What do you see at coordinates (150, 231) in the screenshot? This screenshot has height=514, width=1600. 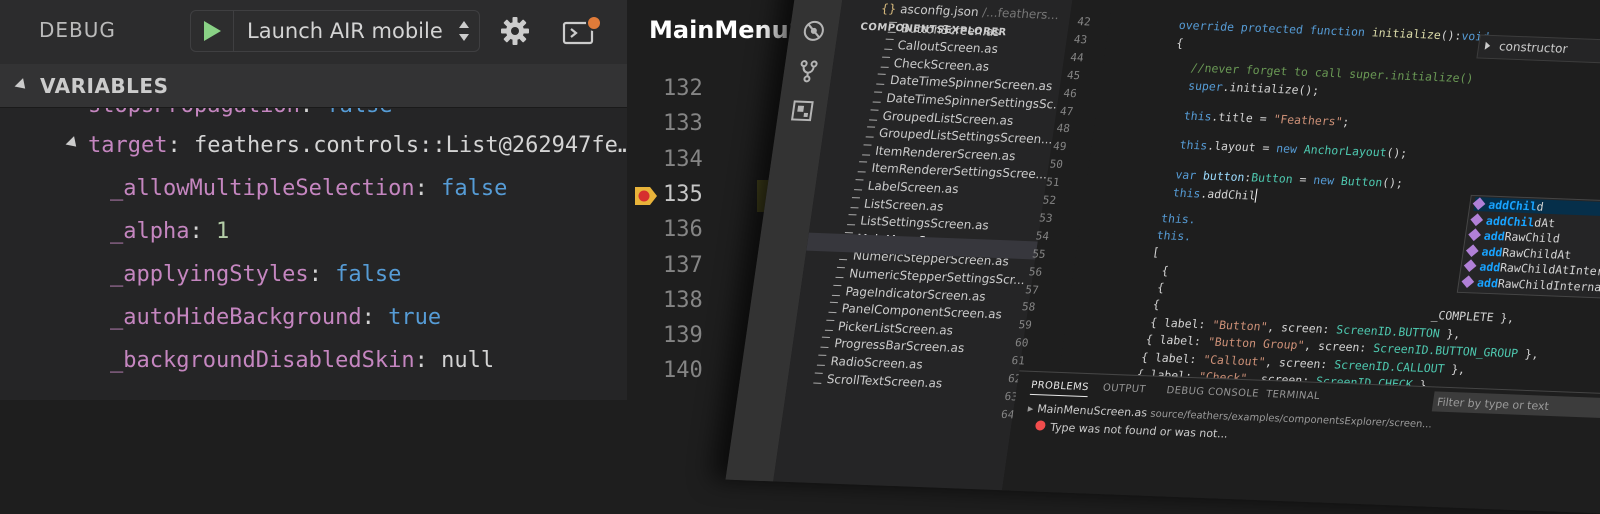 I see `variable-name: _alpha` at bounding box center [150, 231].